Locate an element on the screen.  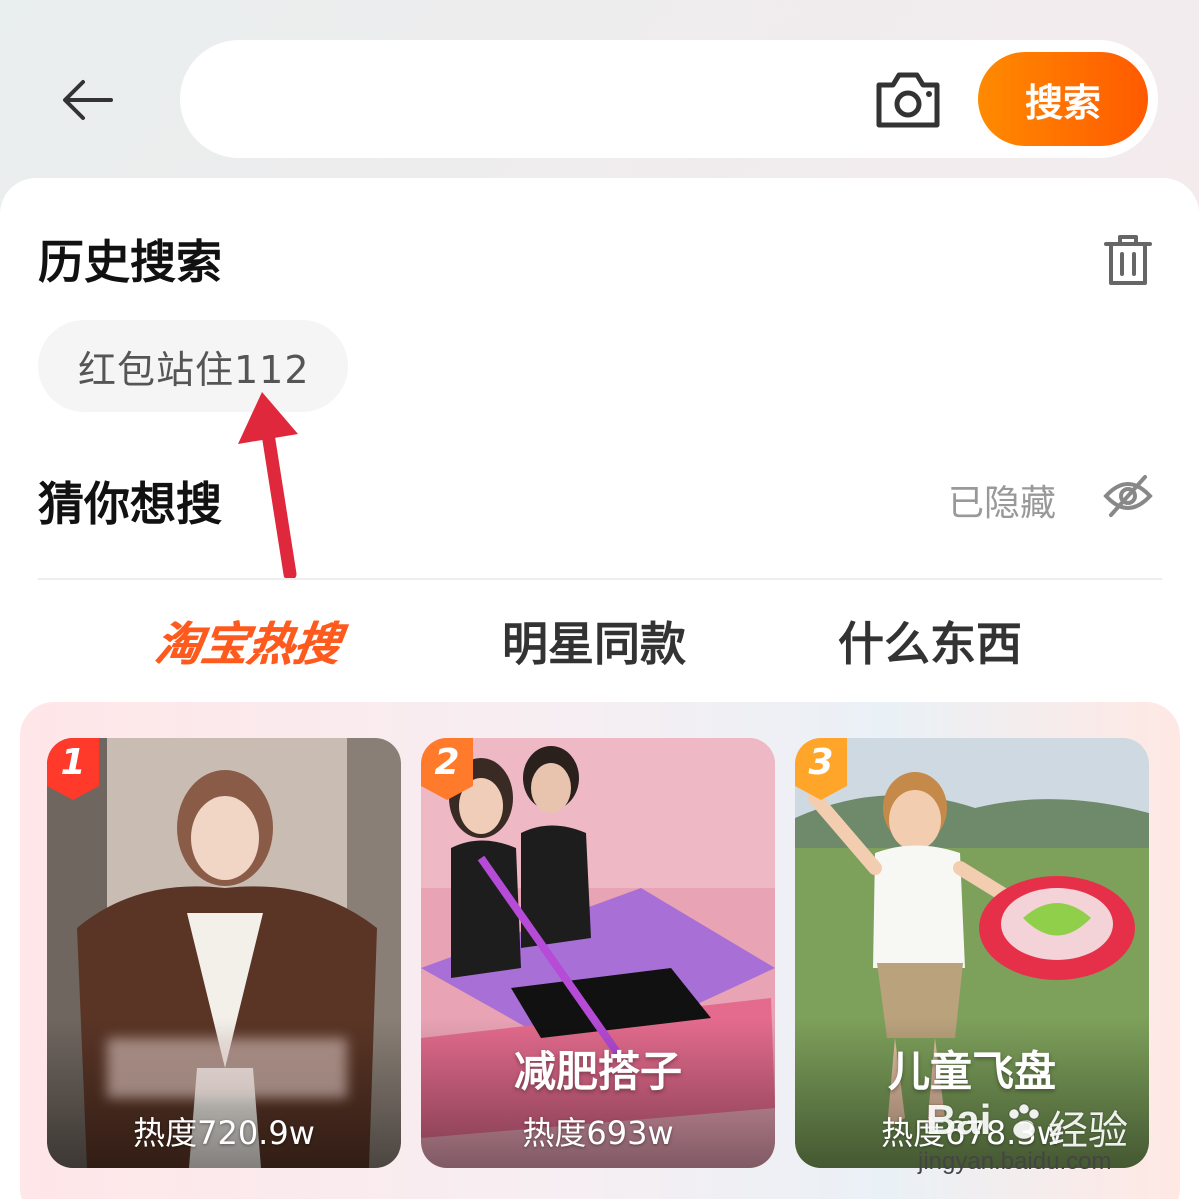
item-title: 儿童飞盘 is located at coordinates (971, 1071).